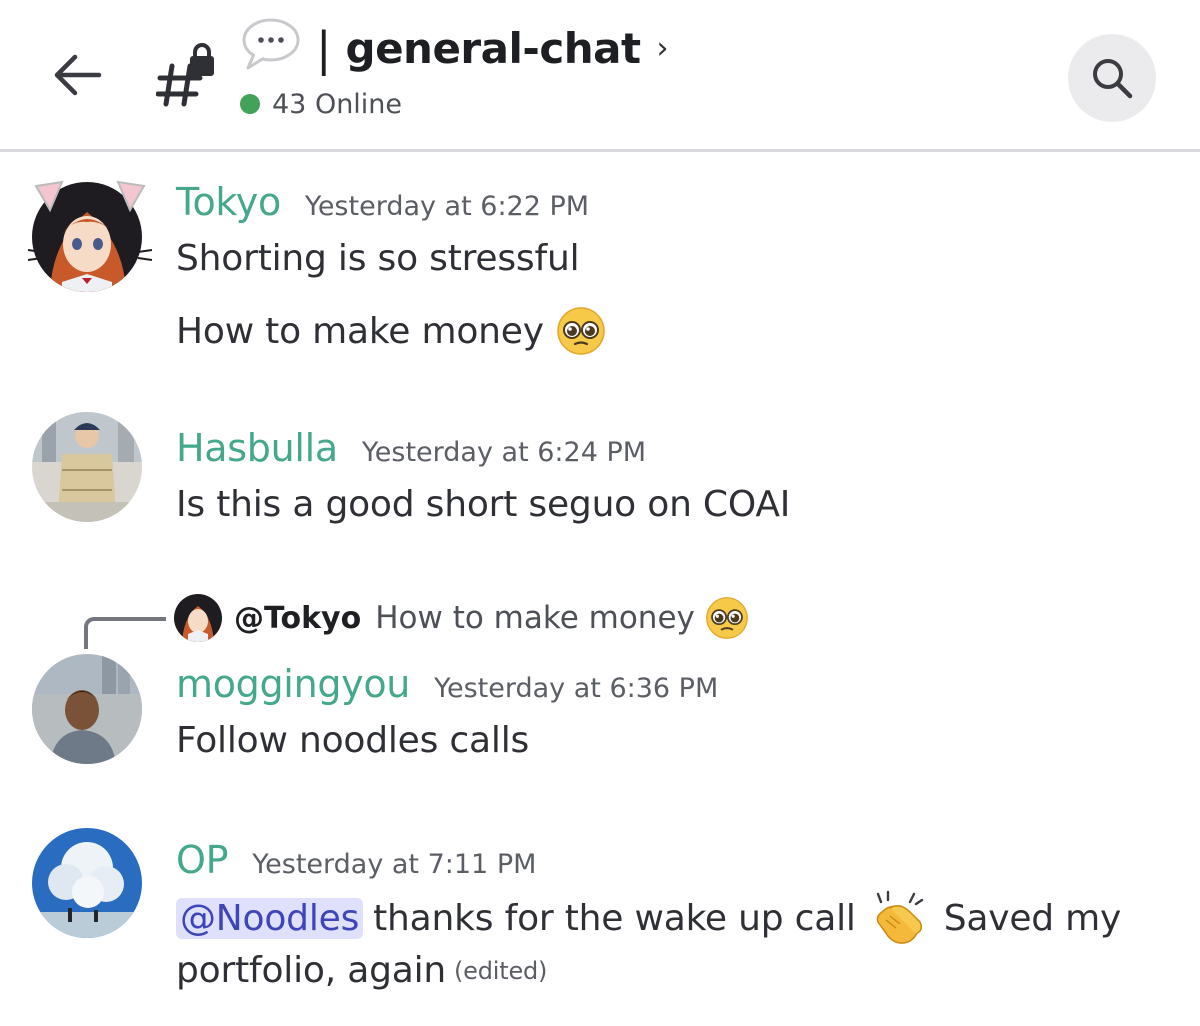 This screenshot has height=1026, width=1200. What do you see at coordinates (535, 618) in the screenshot?
I see `reply-text: How to make money` at bounding box center [535, 618].